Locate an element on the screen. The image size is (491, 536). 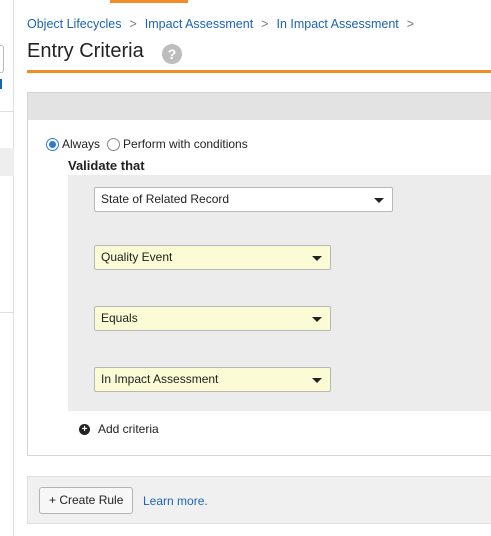
section-header-bar is located at coordinates (259, 106).